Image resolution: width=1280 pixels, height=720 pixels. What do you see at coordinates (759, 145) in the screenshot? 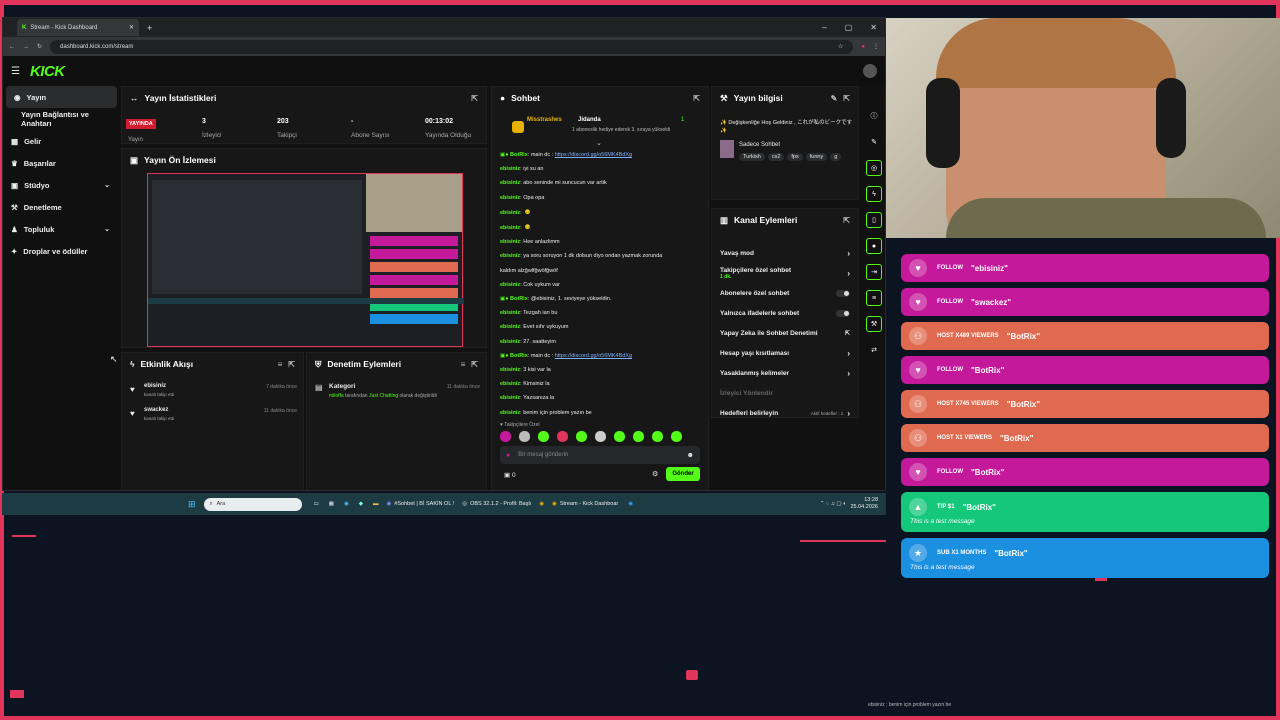
I see `category-name: Sadece Sohbet` at bounding box center [759, 145].